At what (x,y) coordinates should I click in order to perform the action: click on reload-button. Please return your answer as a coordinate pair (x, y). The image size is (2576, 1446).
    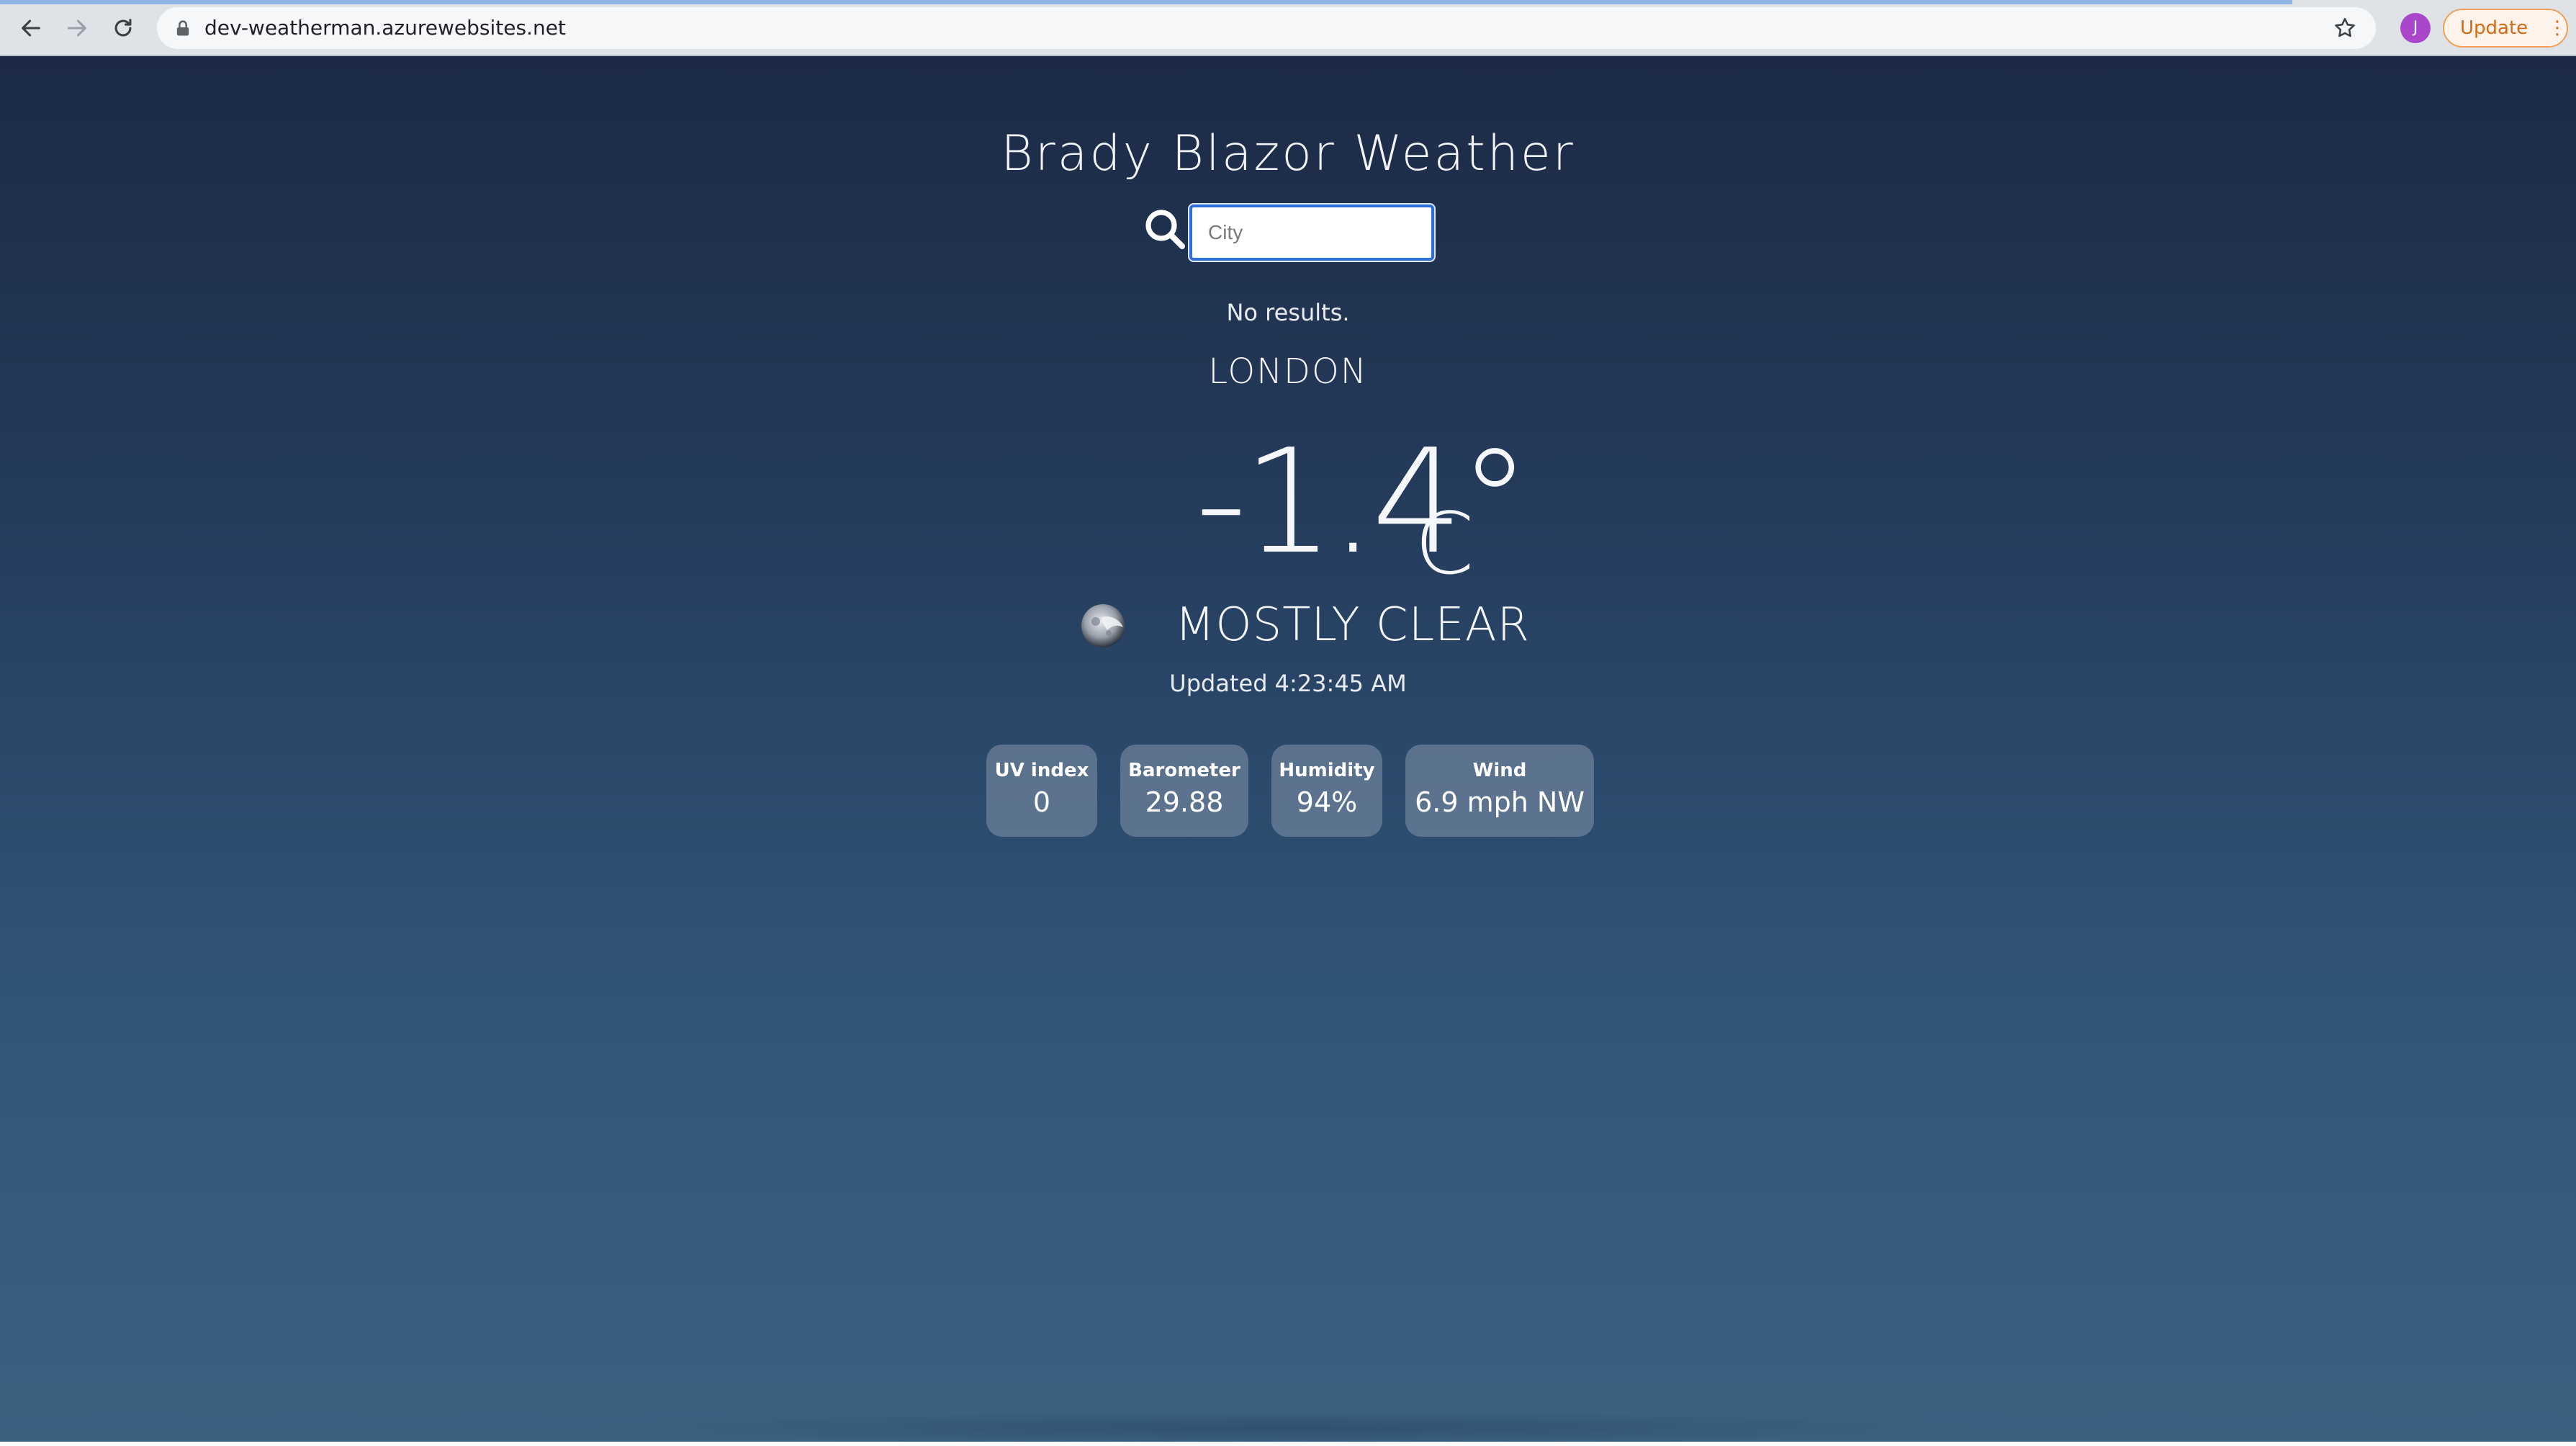
    Looking at the image, I should click on (123, 28).